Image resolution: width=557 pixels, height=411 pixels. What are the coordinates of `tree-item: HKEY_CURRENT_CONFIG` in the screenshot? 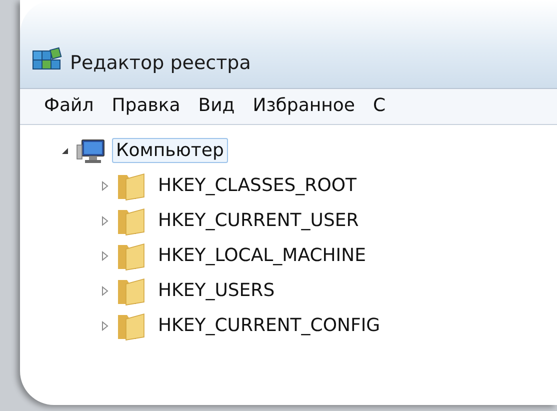 It's located at (269, 325).